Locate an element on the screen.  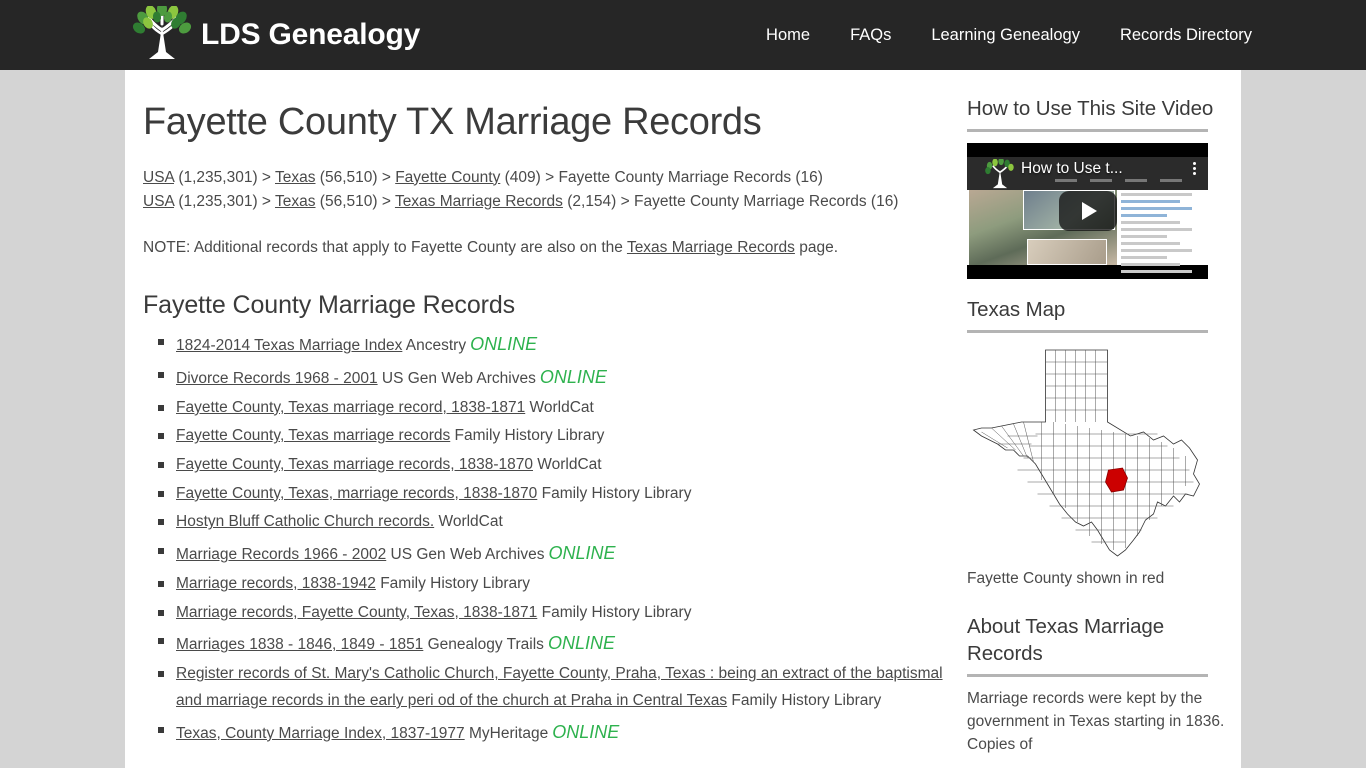
sidebar-heading-video: How to Use This Site Video is located at coordinates (1090, 108).